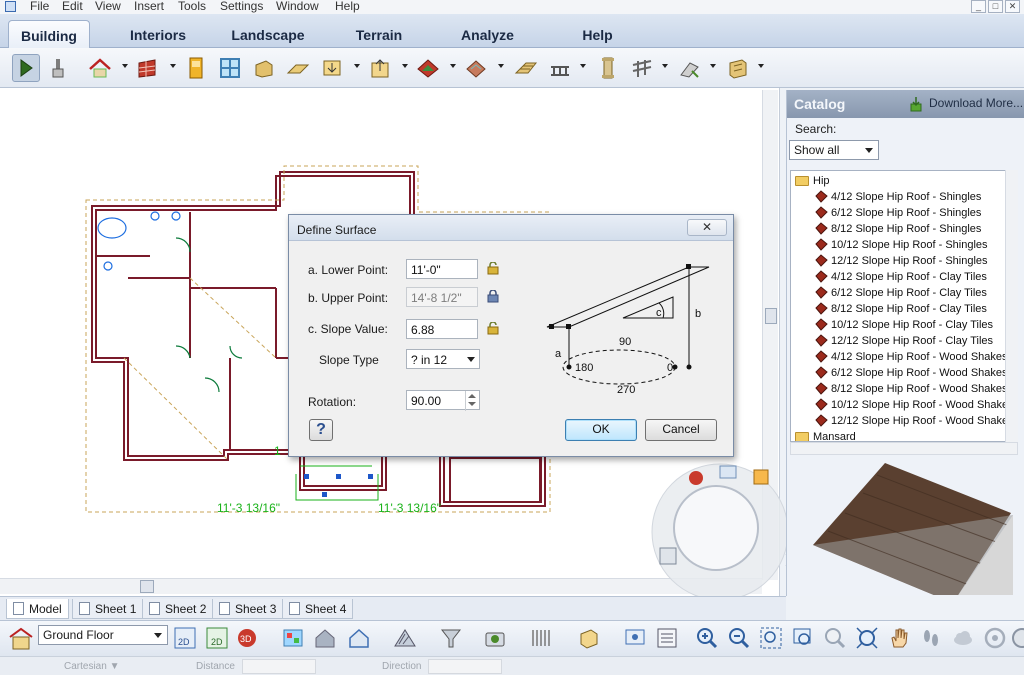 The image size is (1024, 675). What do you see at coordinates (707, 227) in the screenshot?
I see `dialog-close-button: ✕` at bounding box center [707, 227].